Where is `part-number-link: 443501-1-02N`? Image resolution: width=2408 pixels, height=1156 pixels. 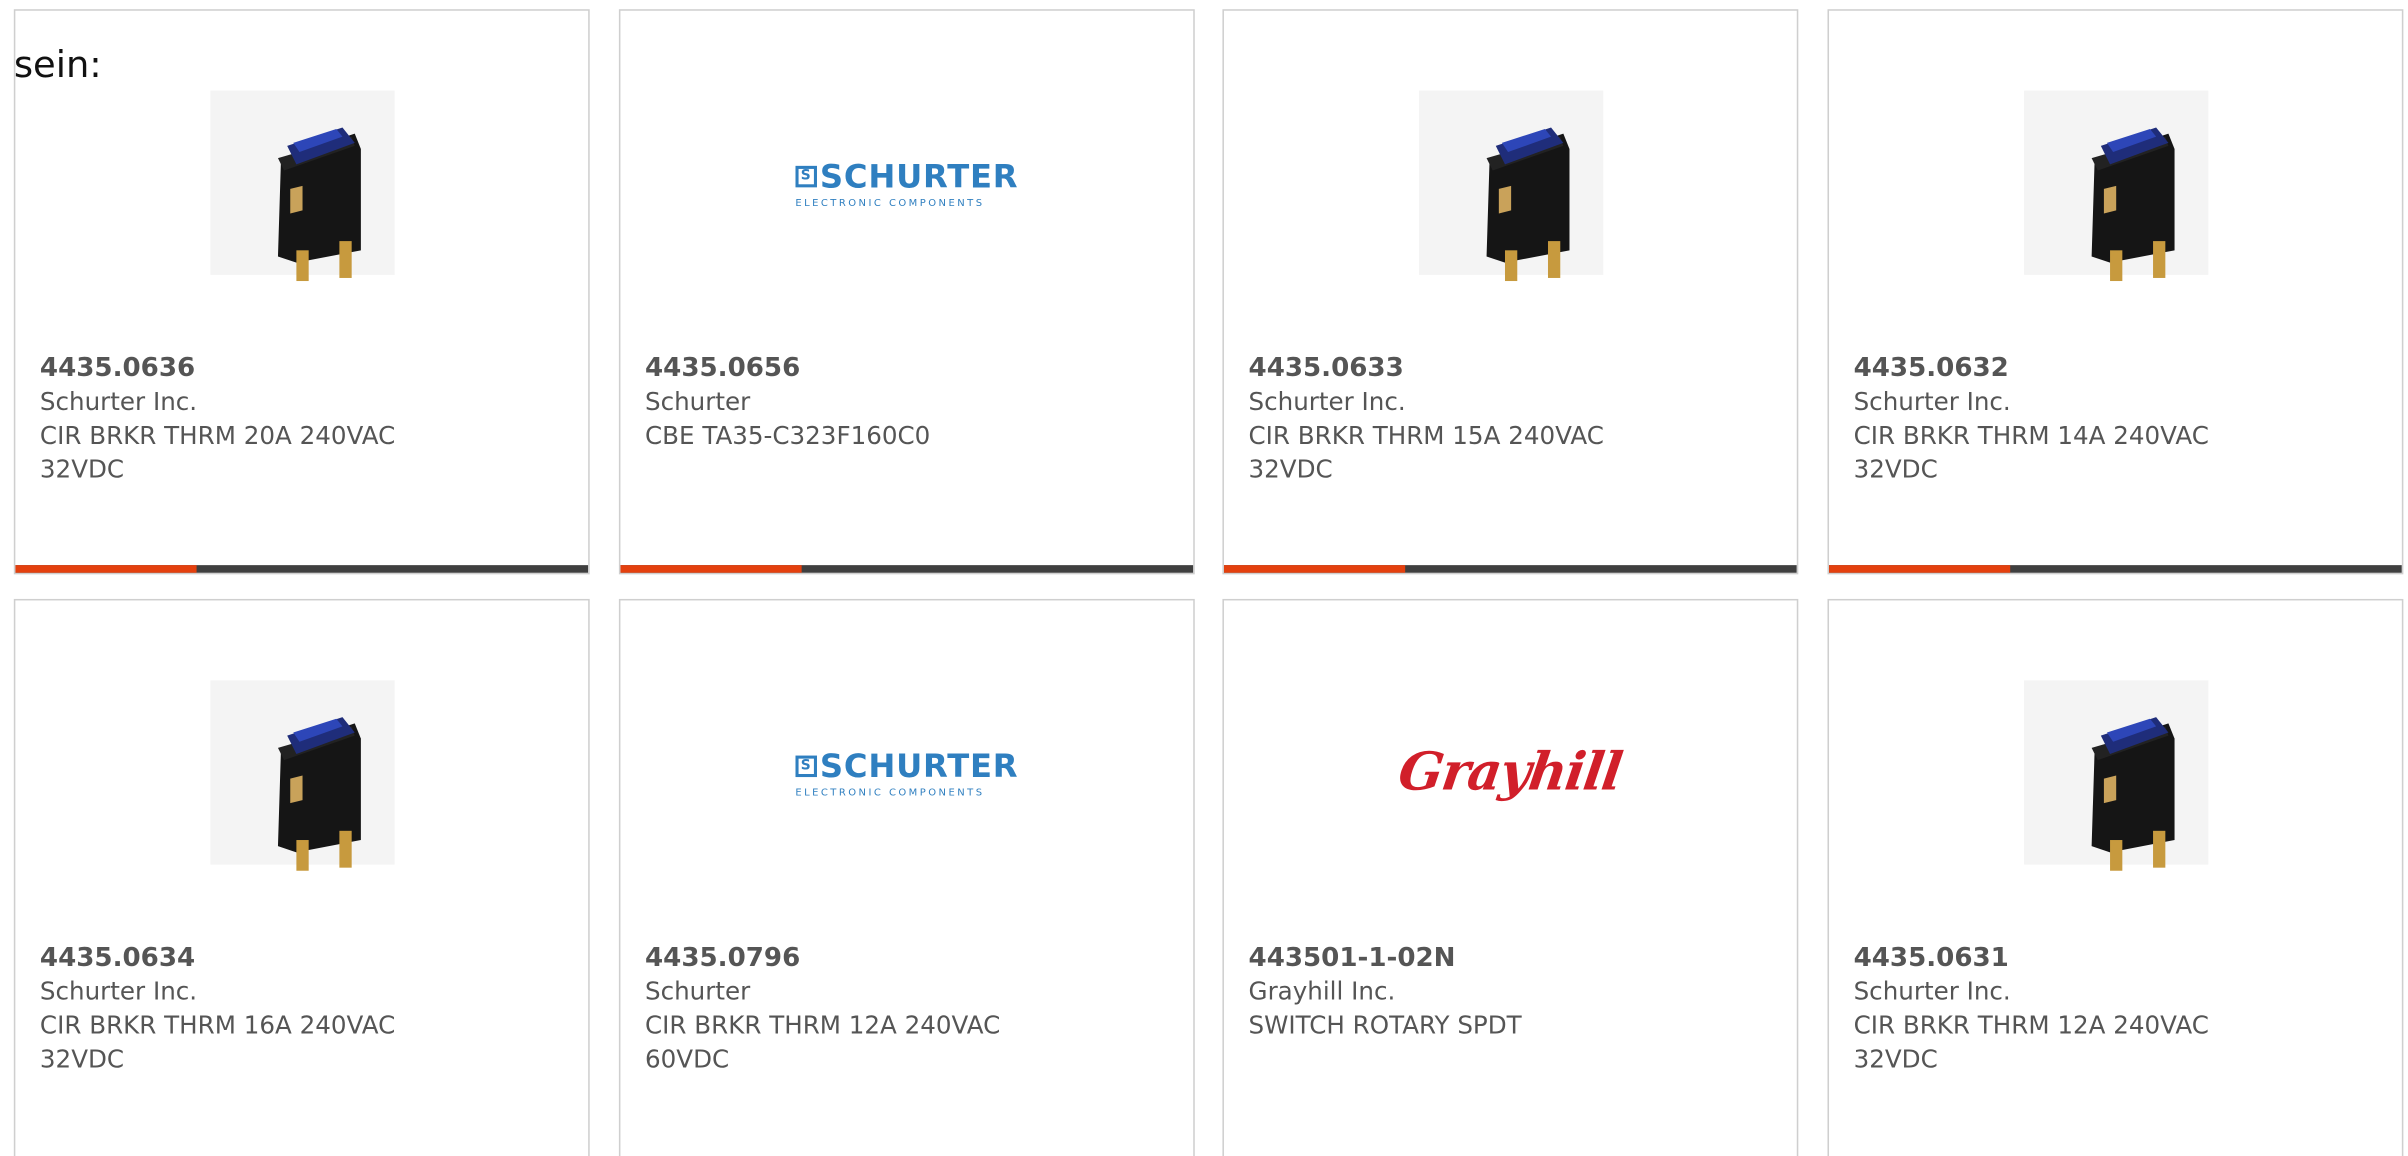 part-number-link: 443501-1-02N is located at coordinates (1511, 958).